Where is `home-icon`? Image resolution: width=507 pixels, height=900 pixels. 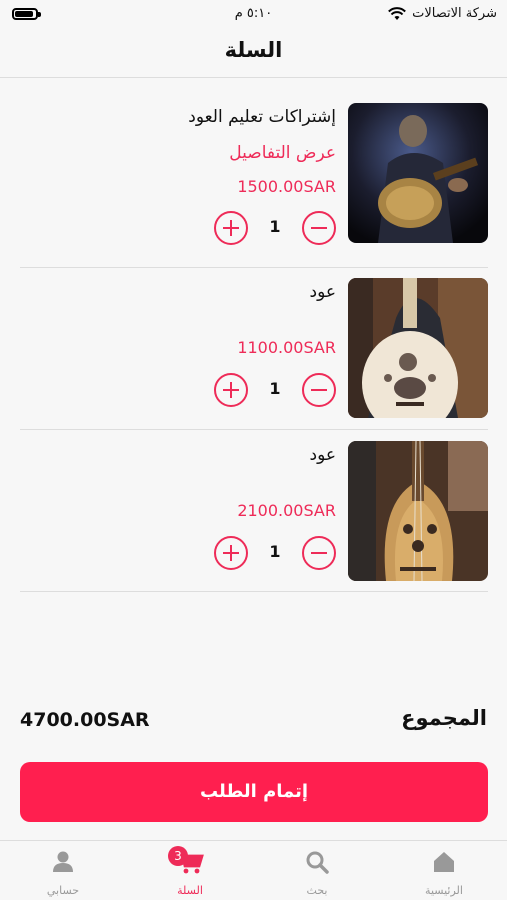 home-icon is located at coordinates (444, 862).